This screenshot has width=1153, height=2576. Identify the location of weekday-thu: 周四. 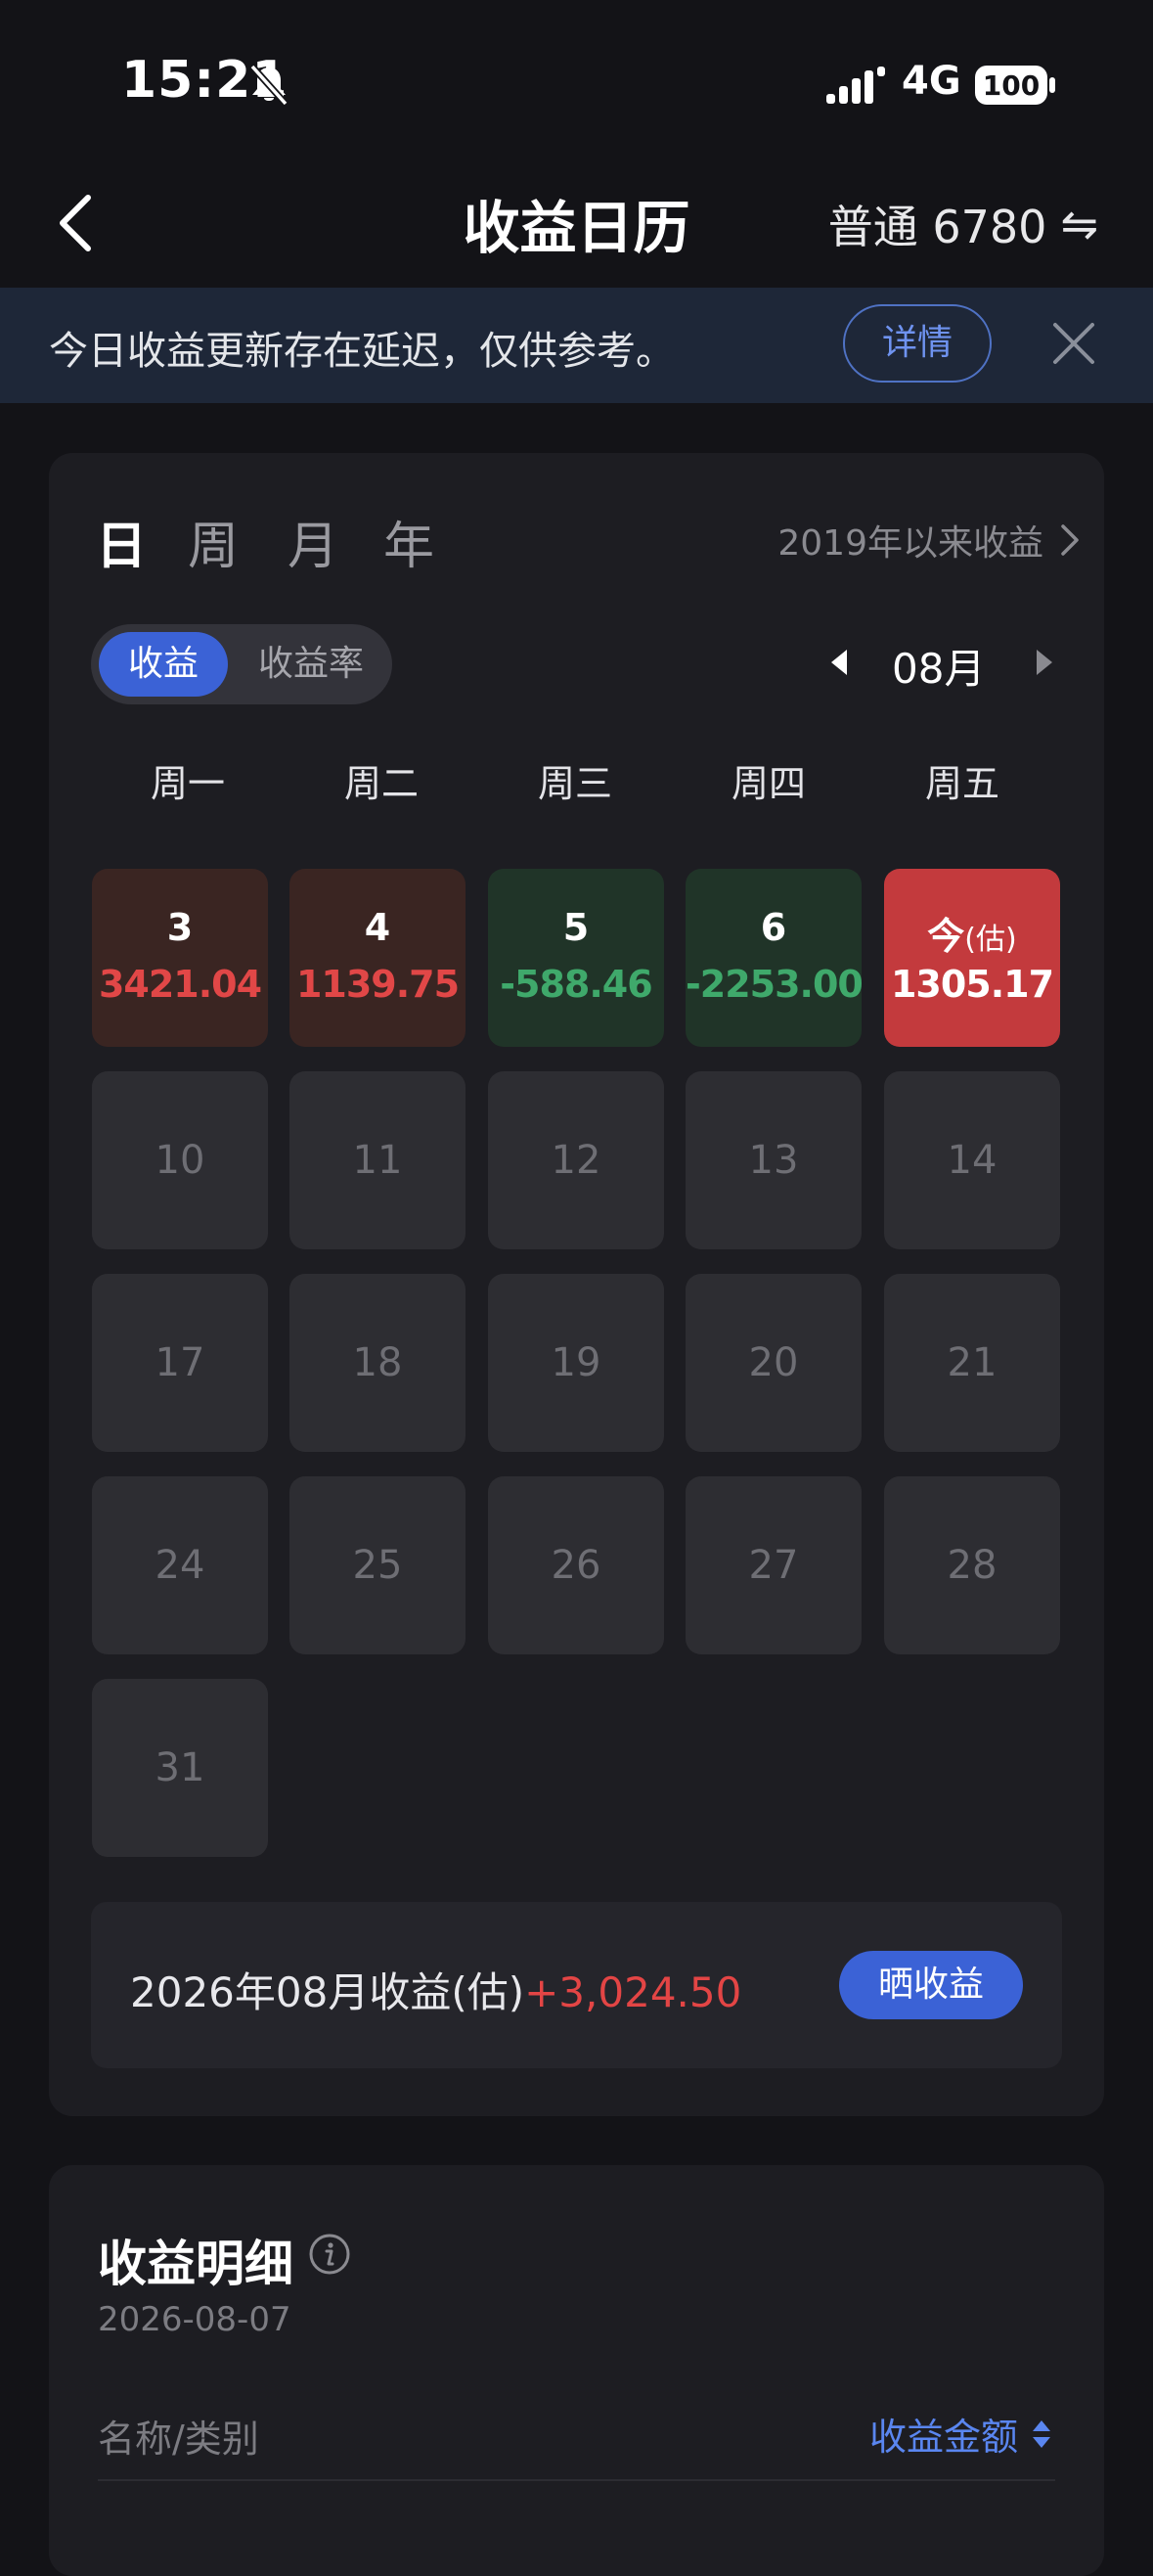
(768, 783).